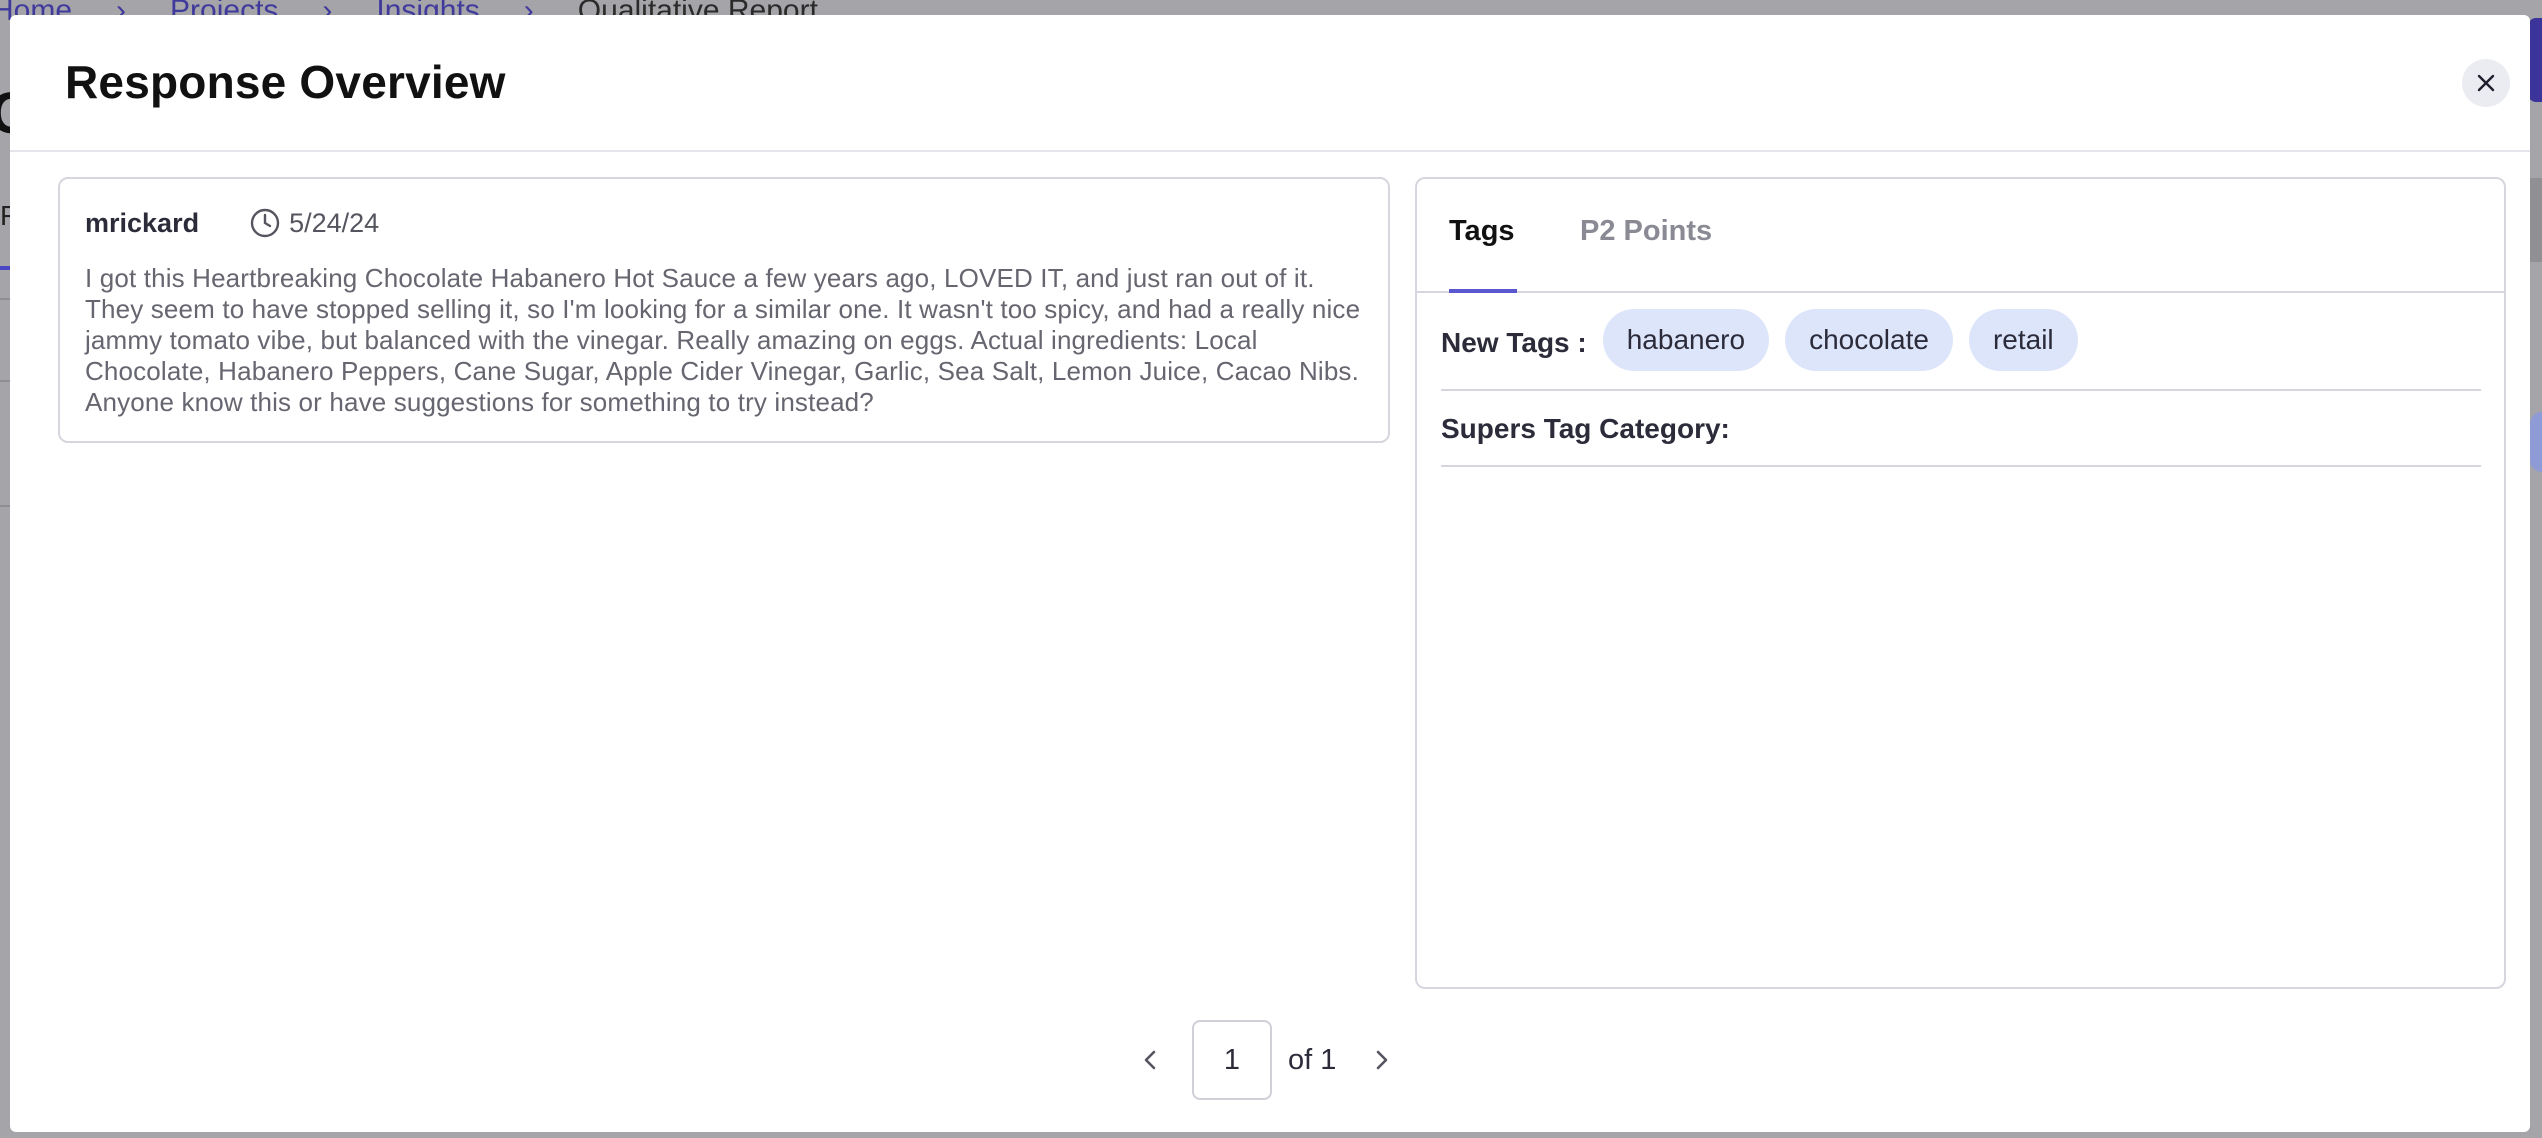  I want to click on new-tags-row: New Tags : habanero chocolate retail, so click(1961, 350).